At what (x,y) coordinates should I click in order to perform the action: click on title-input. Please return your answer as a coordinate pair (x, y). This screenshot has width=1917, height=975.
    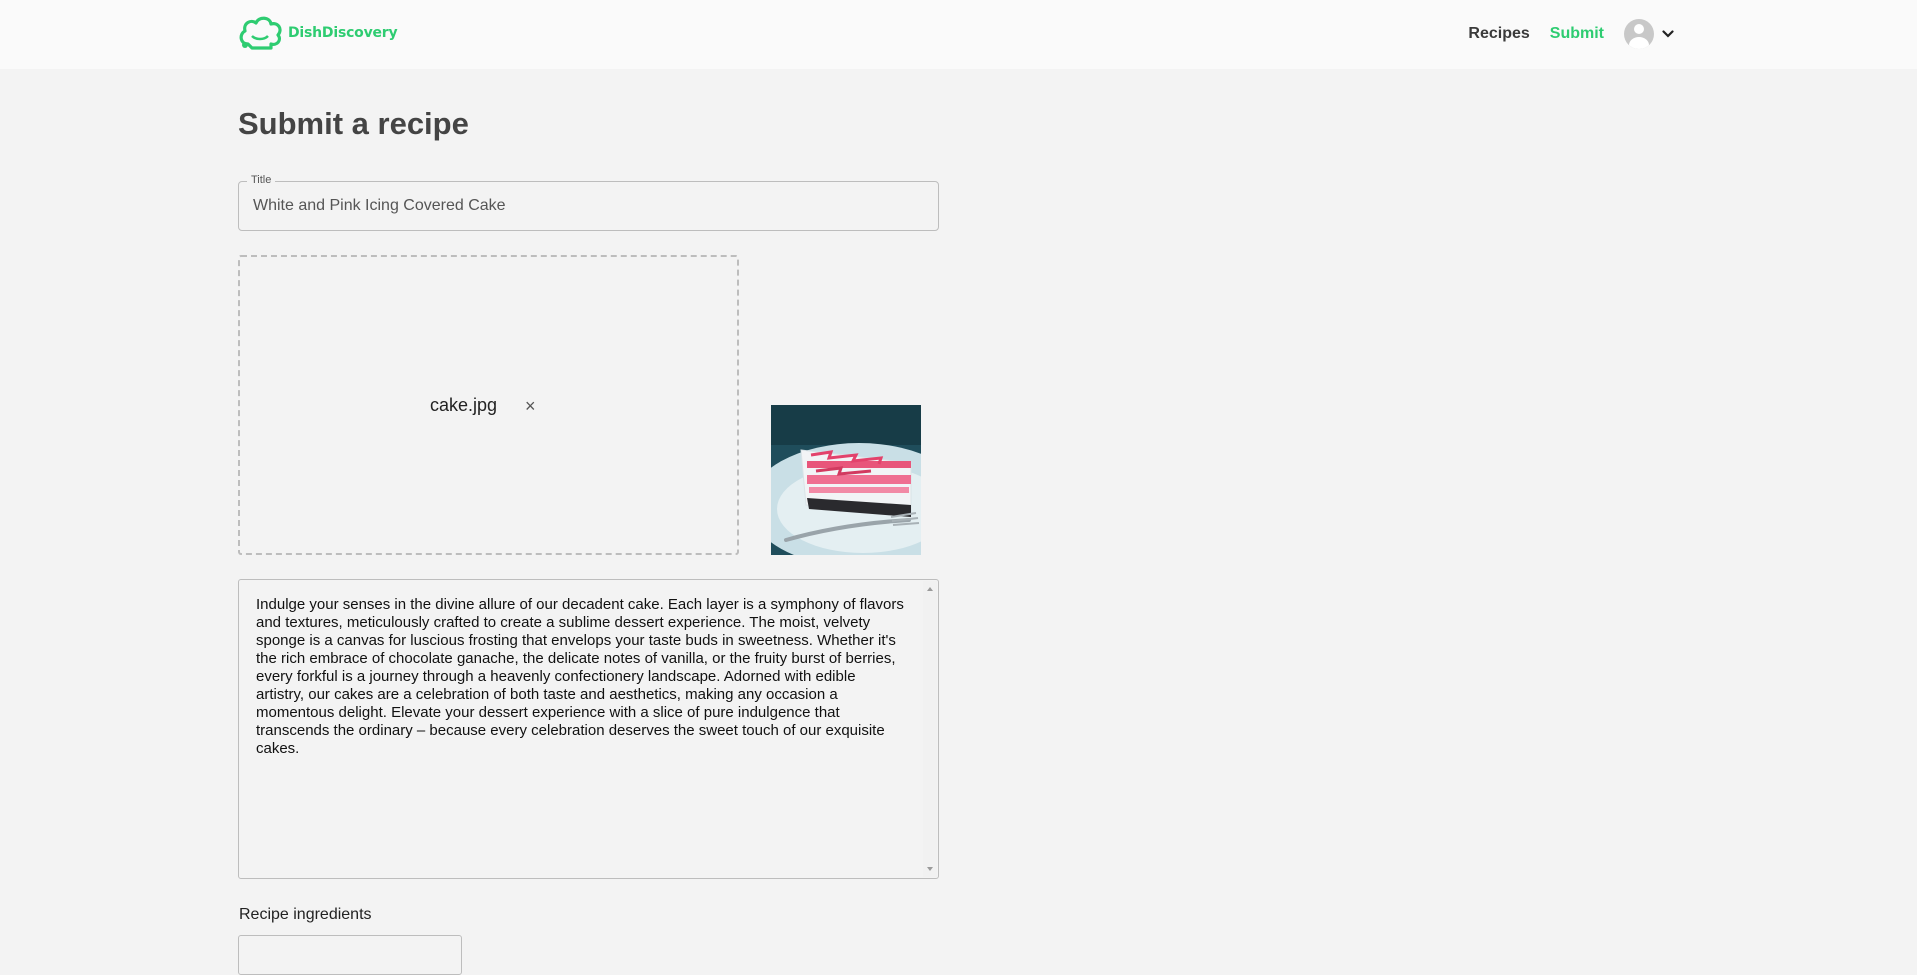
    Looking at the image, I should click on (588, 206).